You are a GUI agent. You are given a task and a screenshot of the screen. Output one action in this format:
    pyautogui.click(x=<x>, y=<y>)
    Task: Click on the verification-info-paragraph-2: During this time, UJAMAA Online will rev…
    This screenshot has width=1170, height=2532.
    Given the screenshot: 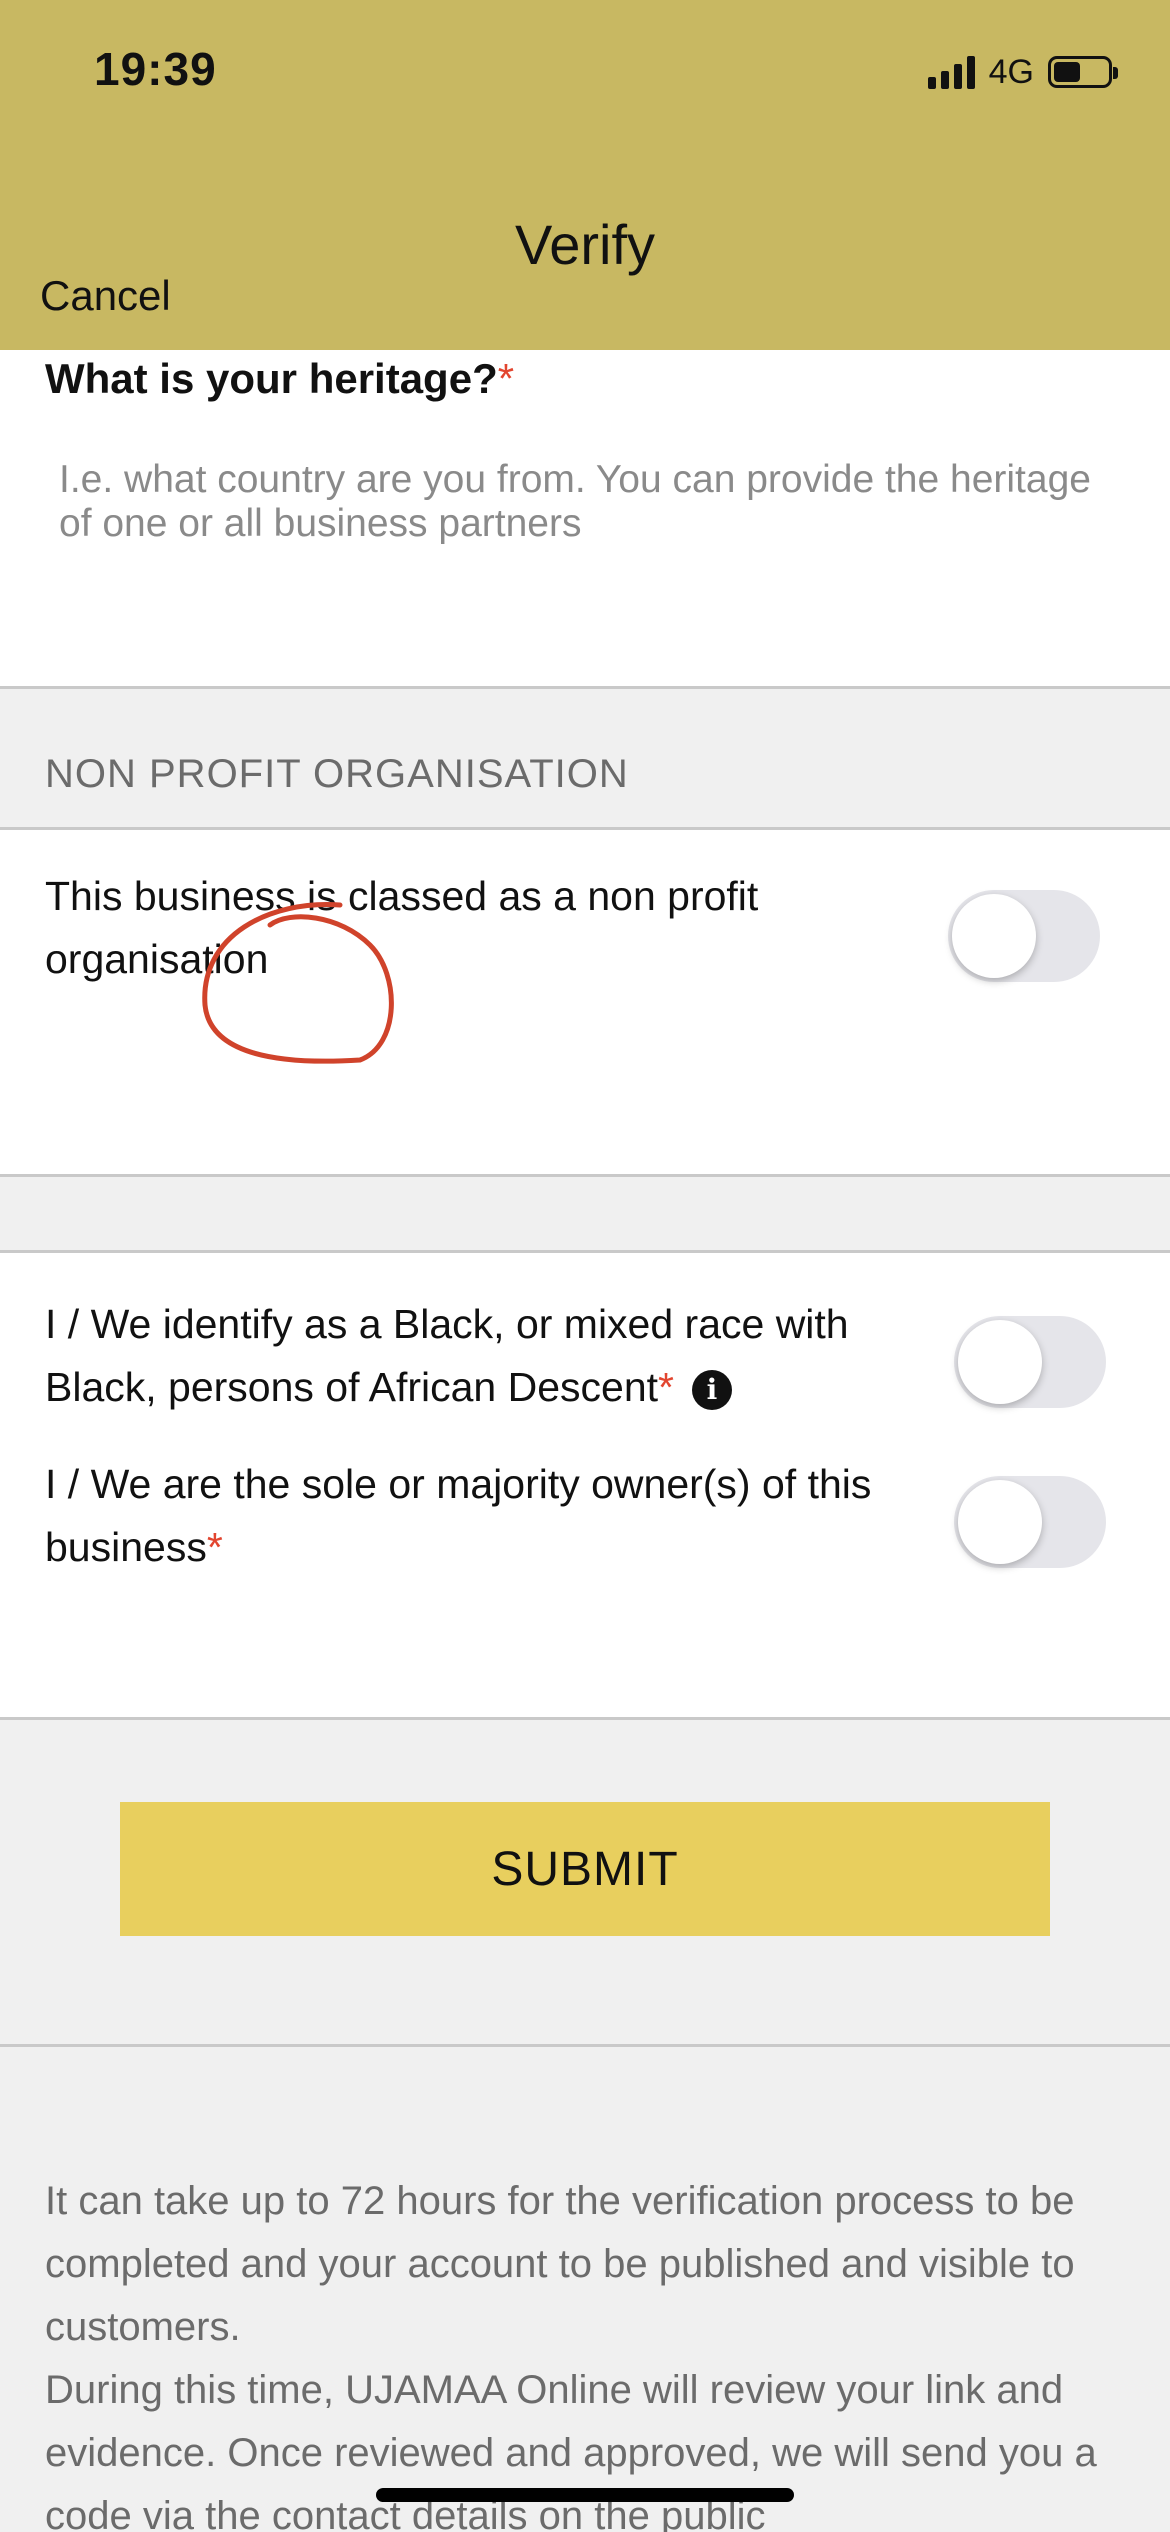 What is the action you would take?
    pyautogui.click(x=571, y=2450)
    